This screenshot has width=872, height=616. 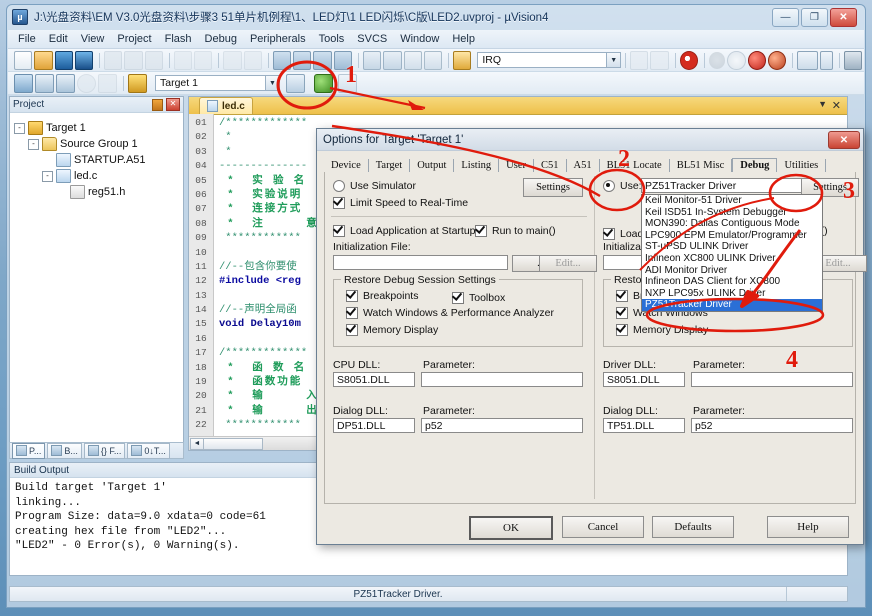 What do you see at coordinates (622, 329) in the screenshot?
I see `memory-display-checkbox-right` at bounding box center [622, 329].